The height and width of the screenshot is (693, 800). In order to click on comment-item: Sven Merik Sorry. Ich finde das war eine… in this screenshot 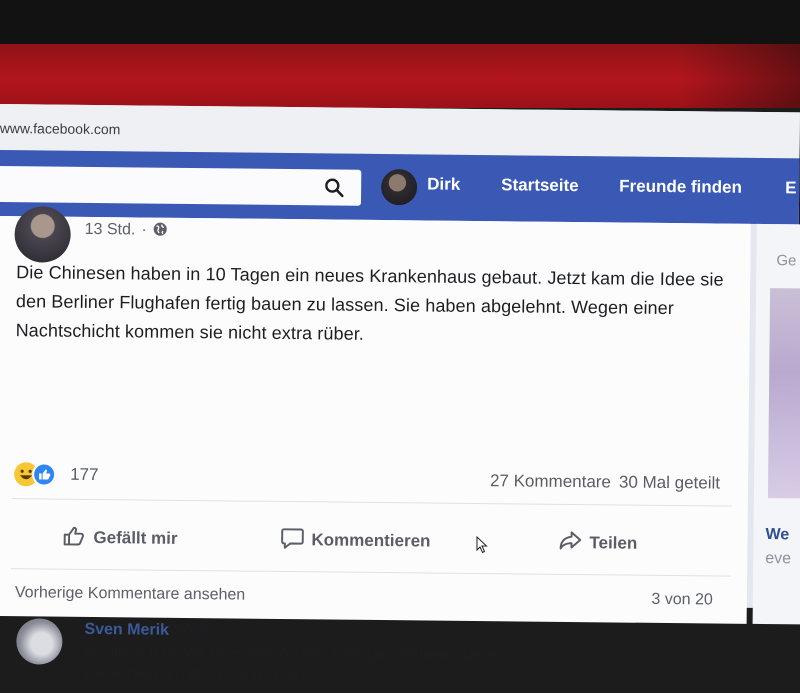, I will do `click(394, 655)`.